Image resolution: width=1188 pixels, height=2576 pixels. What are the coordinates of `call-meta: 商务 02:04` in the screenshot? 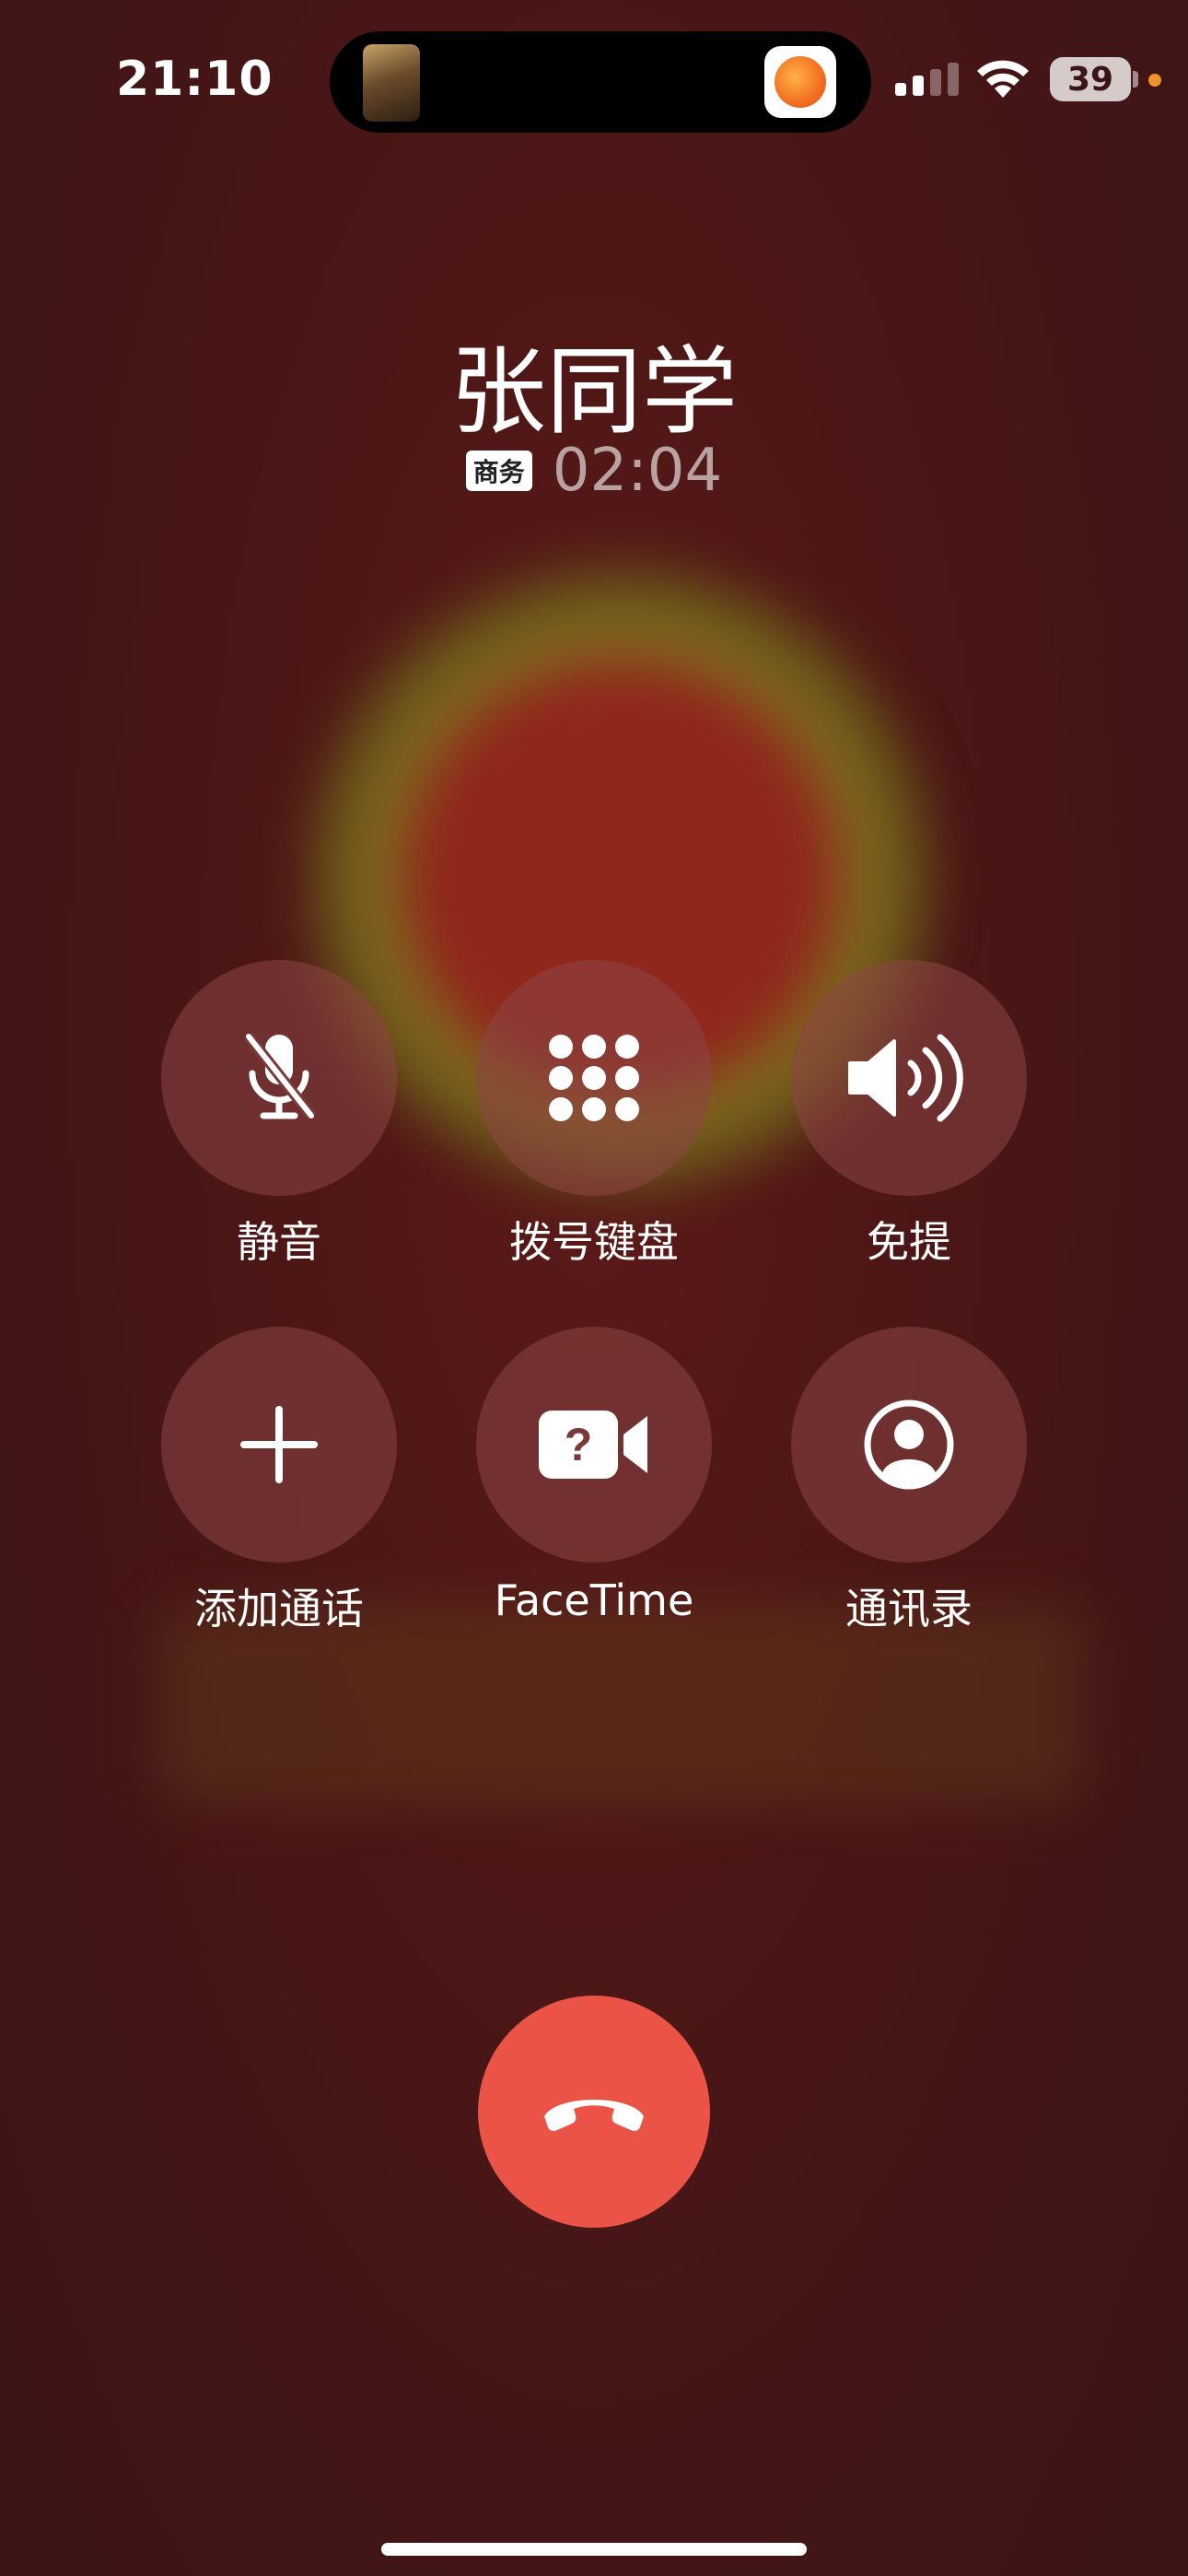 It's located at (594, 471).